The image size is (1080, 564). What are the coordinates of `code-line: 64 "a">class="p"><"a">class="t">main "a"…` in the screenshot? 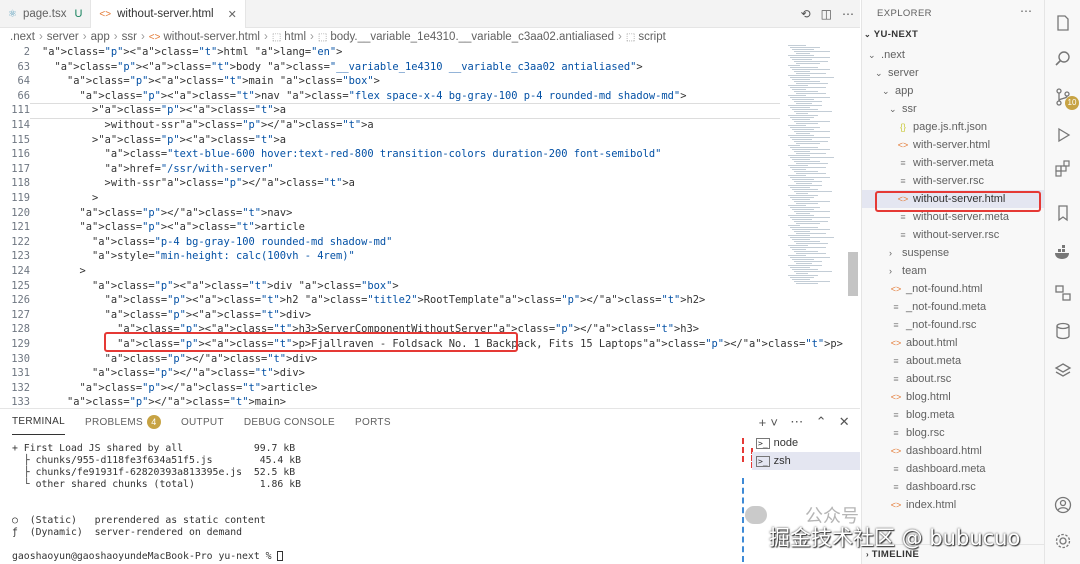 It's located at (392, 81).